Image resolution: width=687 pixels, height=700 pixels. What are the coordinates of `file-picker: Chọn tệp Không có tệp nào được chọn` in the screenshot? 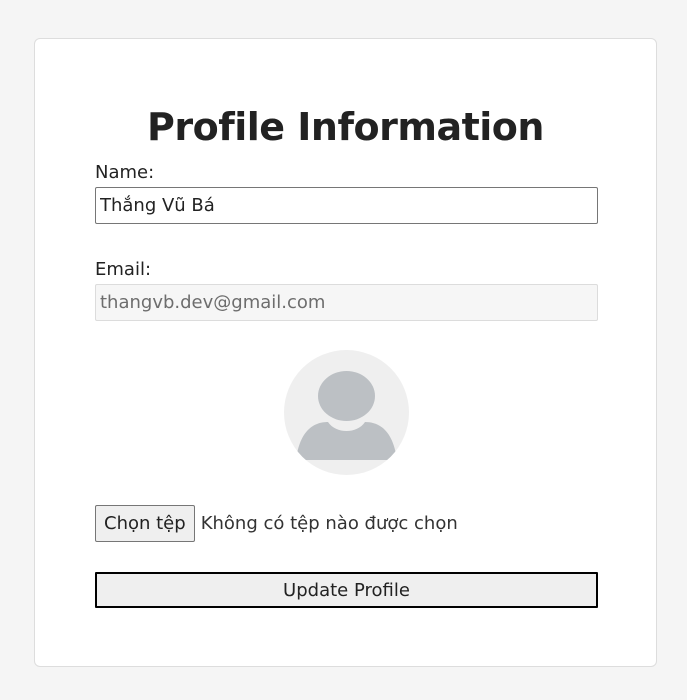 It's located at (276, 523).